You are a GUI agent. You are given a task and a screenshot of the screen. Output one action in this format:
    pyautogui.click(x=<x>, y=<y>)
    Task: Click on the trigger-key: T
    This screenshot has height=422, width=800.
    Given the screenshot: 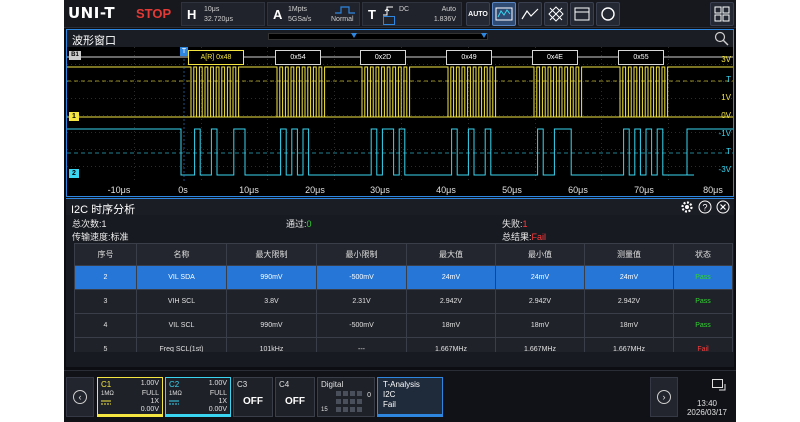 What is the action you would take?
    pyautogui.click(x=372, y=14)
    